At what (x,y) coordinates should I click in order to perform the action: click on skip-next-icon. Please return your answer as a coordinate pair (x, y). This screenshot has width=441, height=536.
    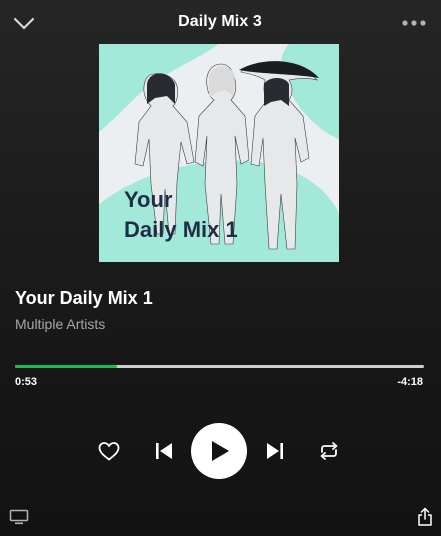
    Looking at the image, I should click on (275, 451).